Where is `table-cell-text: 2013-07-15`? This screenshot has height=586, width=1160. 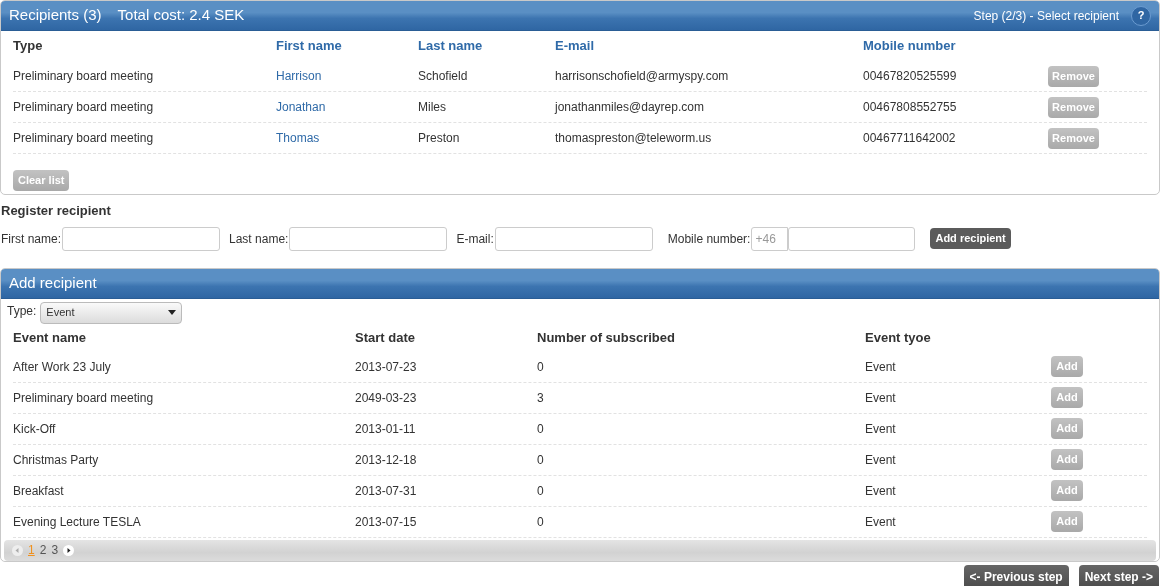 table-cell-text: 2013-07-15 is located at coordinates (386, 522).